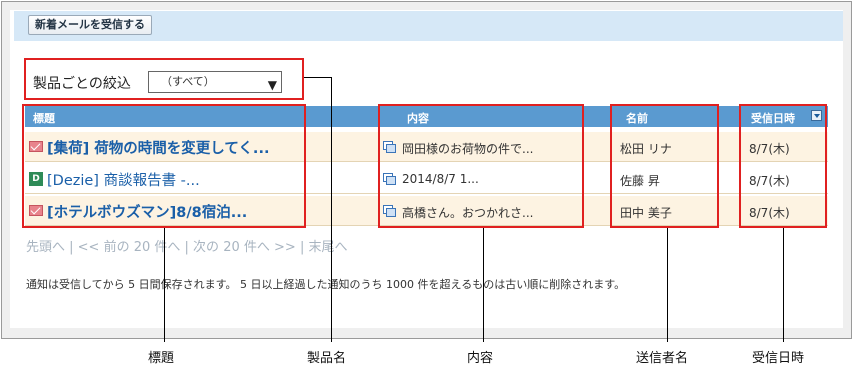  Describe the element at coordinates (481, 166) in the screenshot. I see `highlight-content-column` at that location.